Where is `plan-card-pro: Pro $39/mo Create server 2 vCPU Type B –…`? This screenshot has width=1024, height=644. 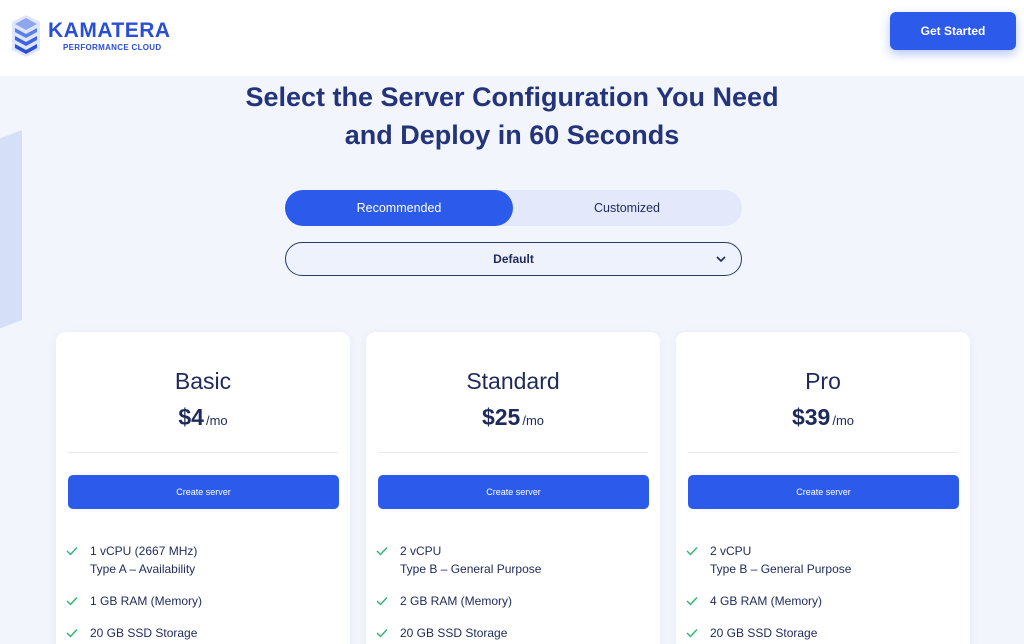 plan-card-pro: Pro $39/mo Create server 2 vCPU Type B –… is located at coordinates (823, 488).